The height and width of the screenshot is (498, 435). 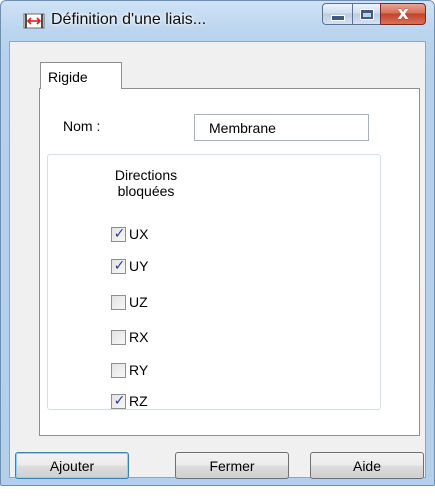 I want to click on close-window-button: x, so click(x=403, y=14).